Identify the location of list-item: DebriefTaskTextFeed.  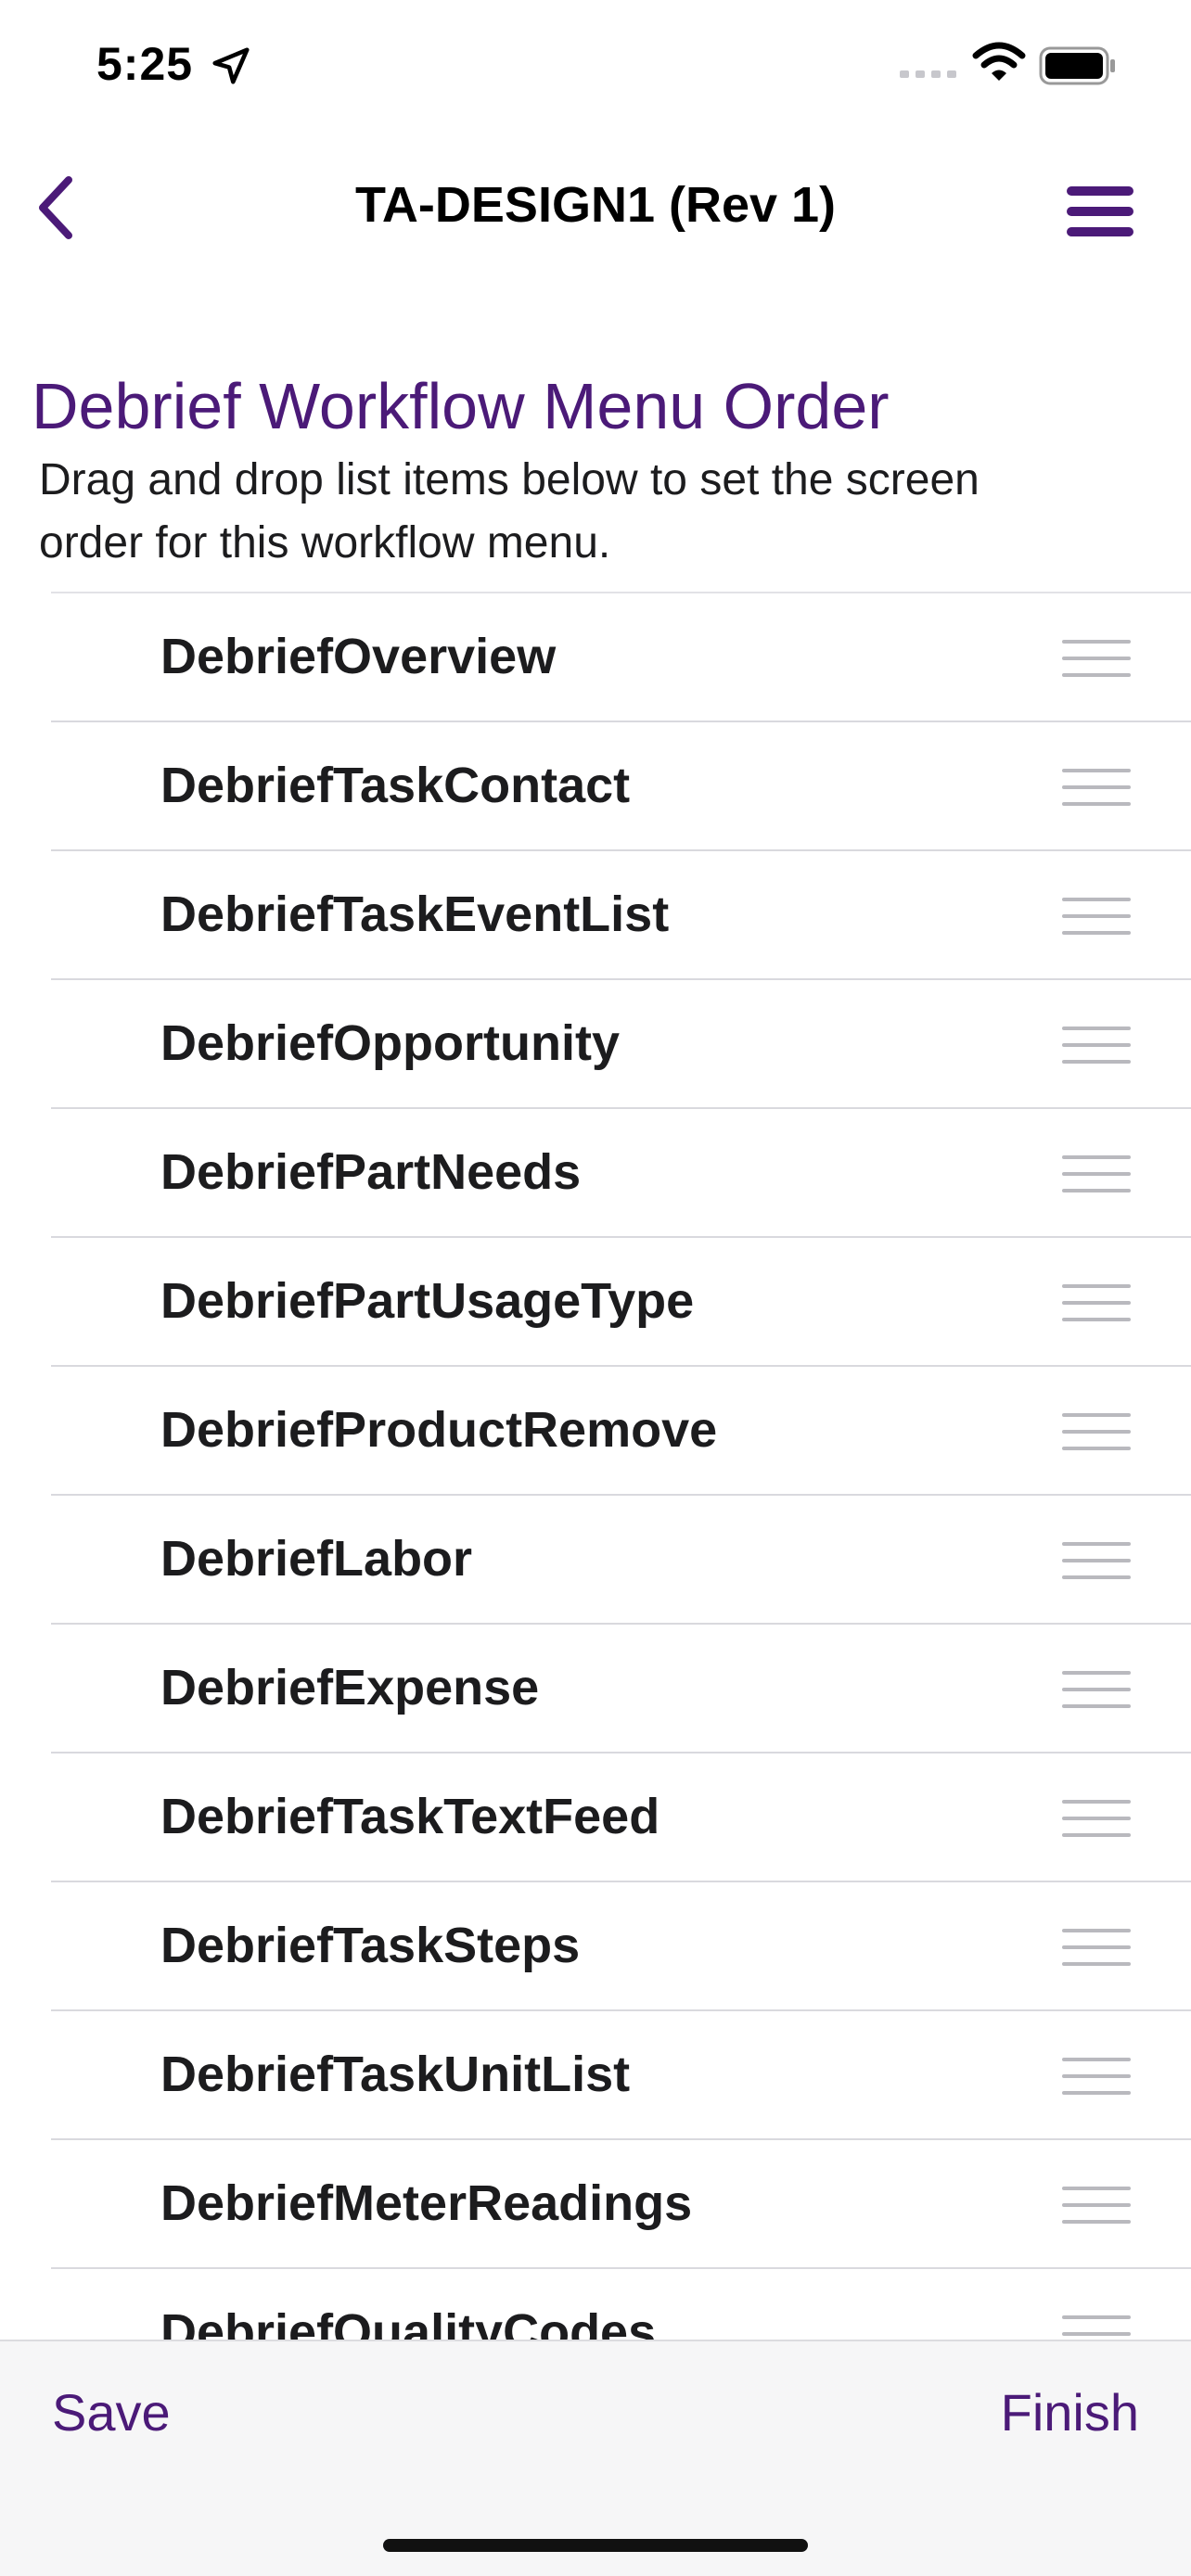
(621, 1818).